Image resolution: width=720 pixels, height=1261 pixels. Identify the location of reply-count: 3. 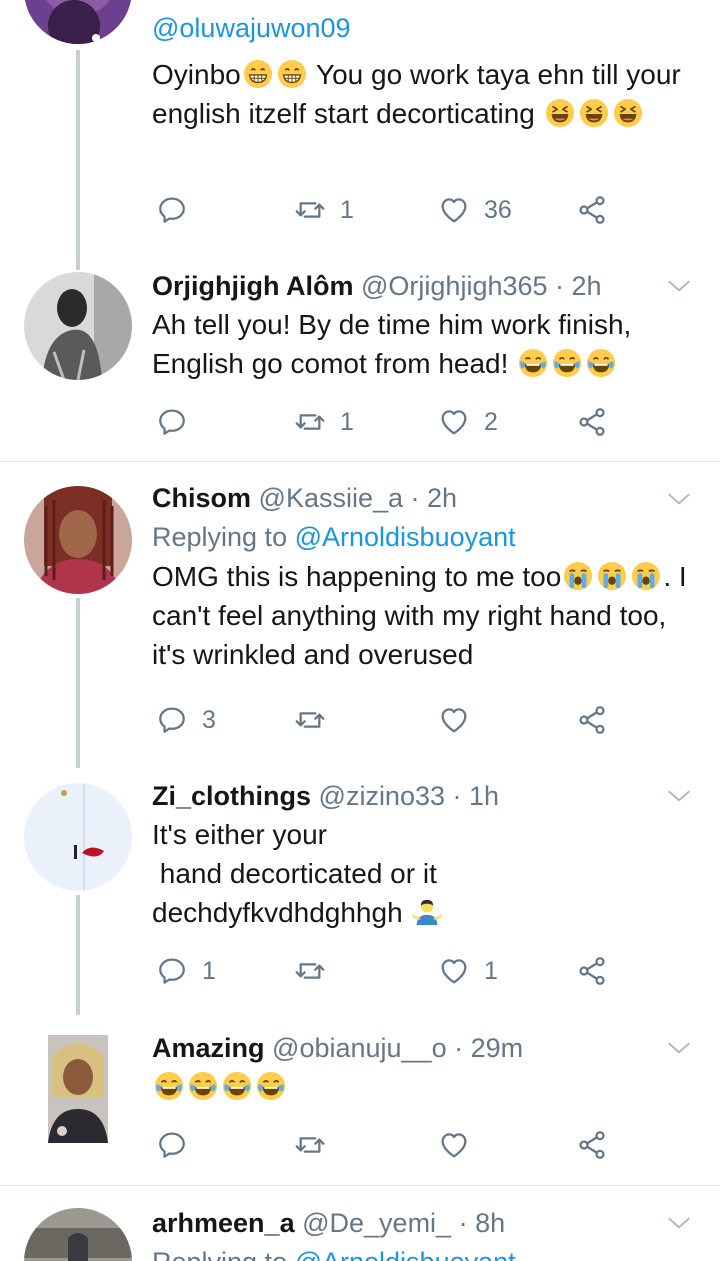
(209, 719).